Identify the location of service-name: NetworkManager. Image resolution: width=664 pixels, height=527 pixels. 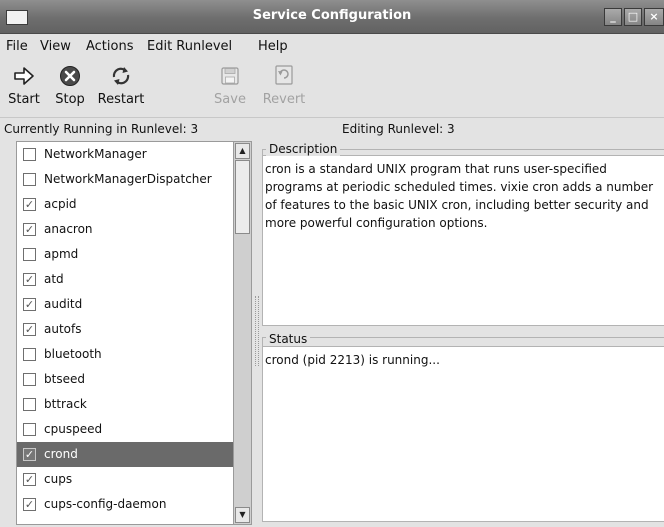
(95, 154).